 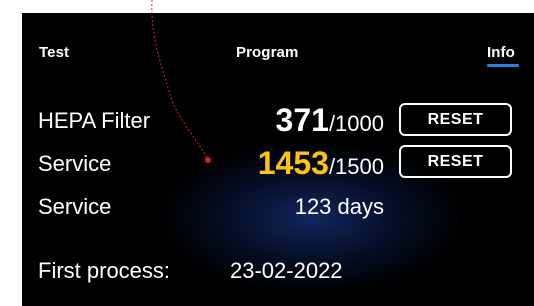 I want to click on hepa-filter-reset-button: RESET, so click(x=455, y=119).